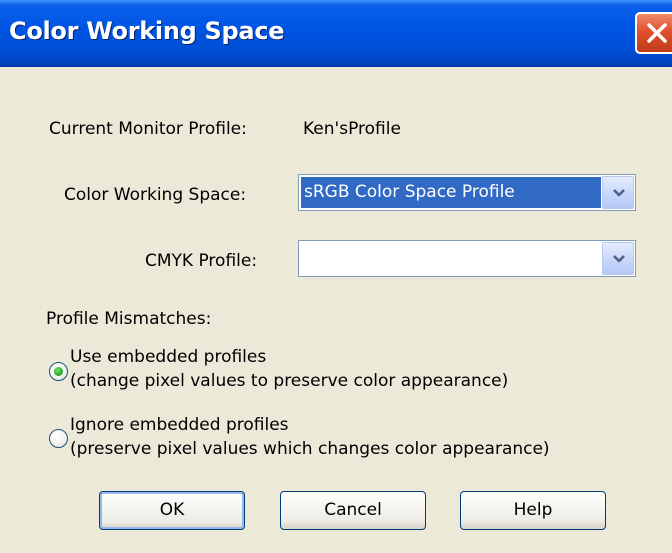  What do you see at coordinates (352, 129) in the screenshot?
I see `monitor-profile-value: Ken'sProfile` at bounding box center [352, 129].